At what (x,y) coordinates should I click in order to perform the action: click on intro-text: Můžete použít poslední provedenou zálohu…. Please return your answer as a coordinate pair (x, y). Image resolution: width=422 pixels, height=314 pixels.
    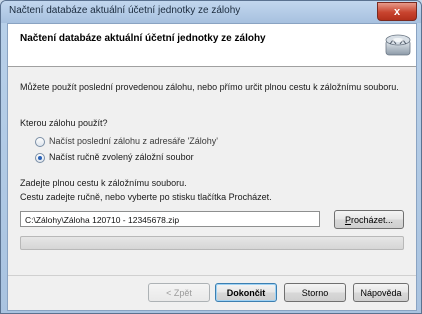
    Looking at the image, I should click on (209, 87).